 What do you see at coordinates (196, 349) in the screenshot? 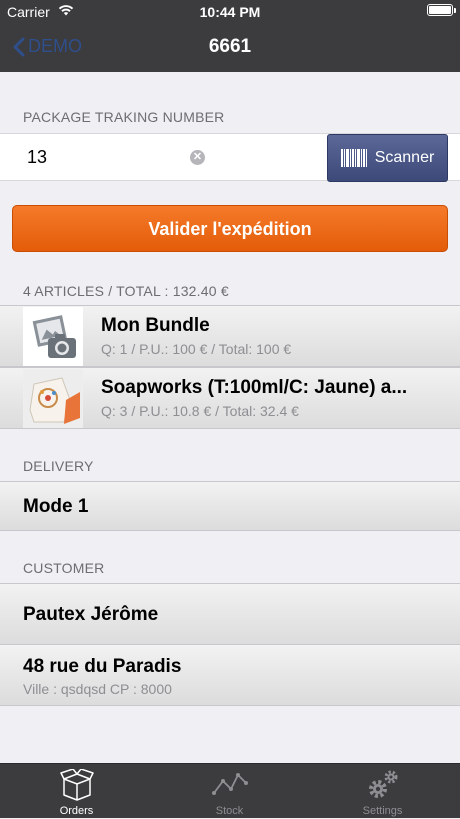
I see `article-details: Q: 1 / P.U.: 100 € / Total: 100 €` at bounding box center [196, 349].